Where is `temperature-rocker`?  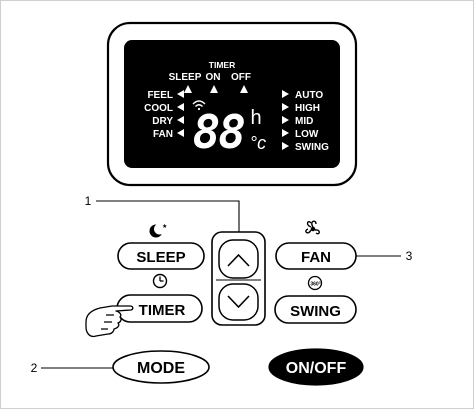 temperature-rocker is located at coordinates (238, 278).